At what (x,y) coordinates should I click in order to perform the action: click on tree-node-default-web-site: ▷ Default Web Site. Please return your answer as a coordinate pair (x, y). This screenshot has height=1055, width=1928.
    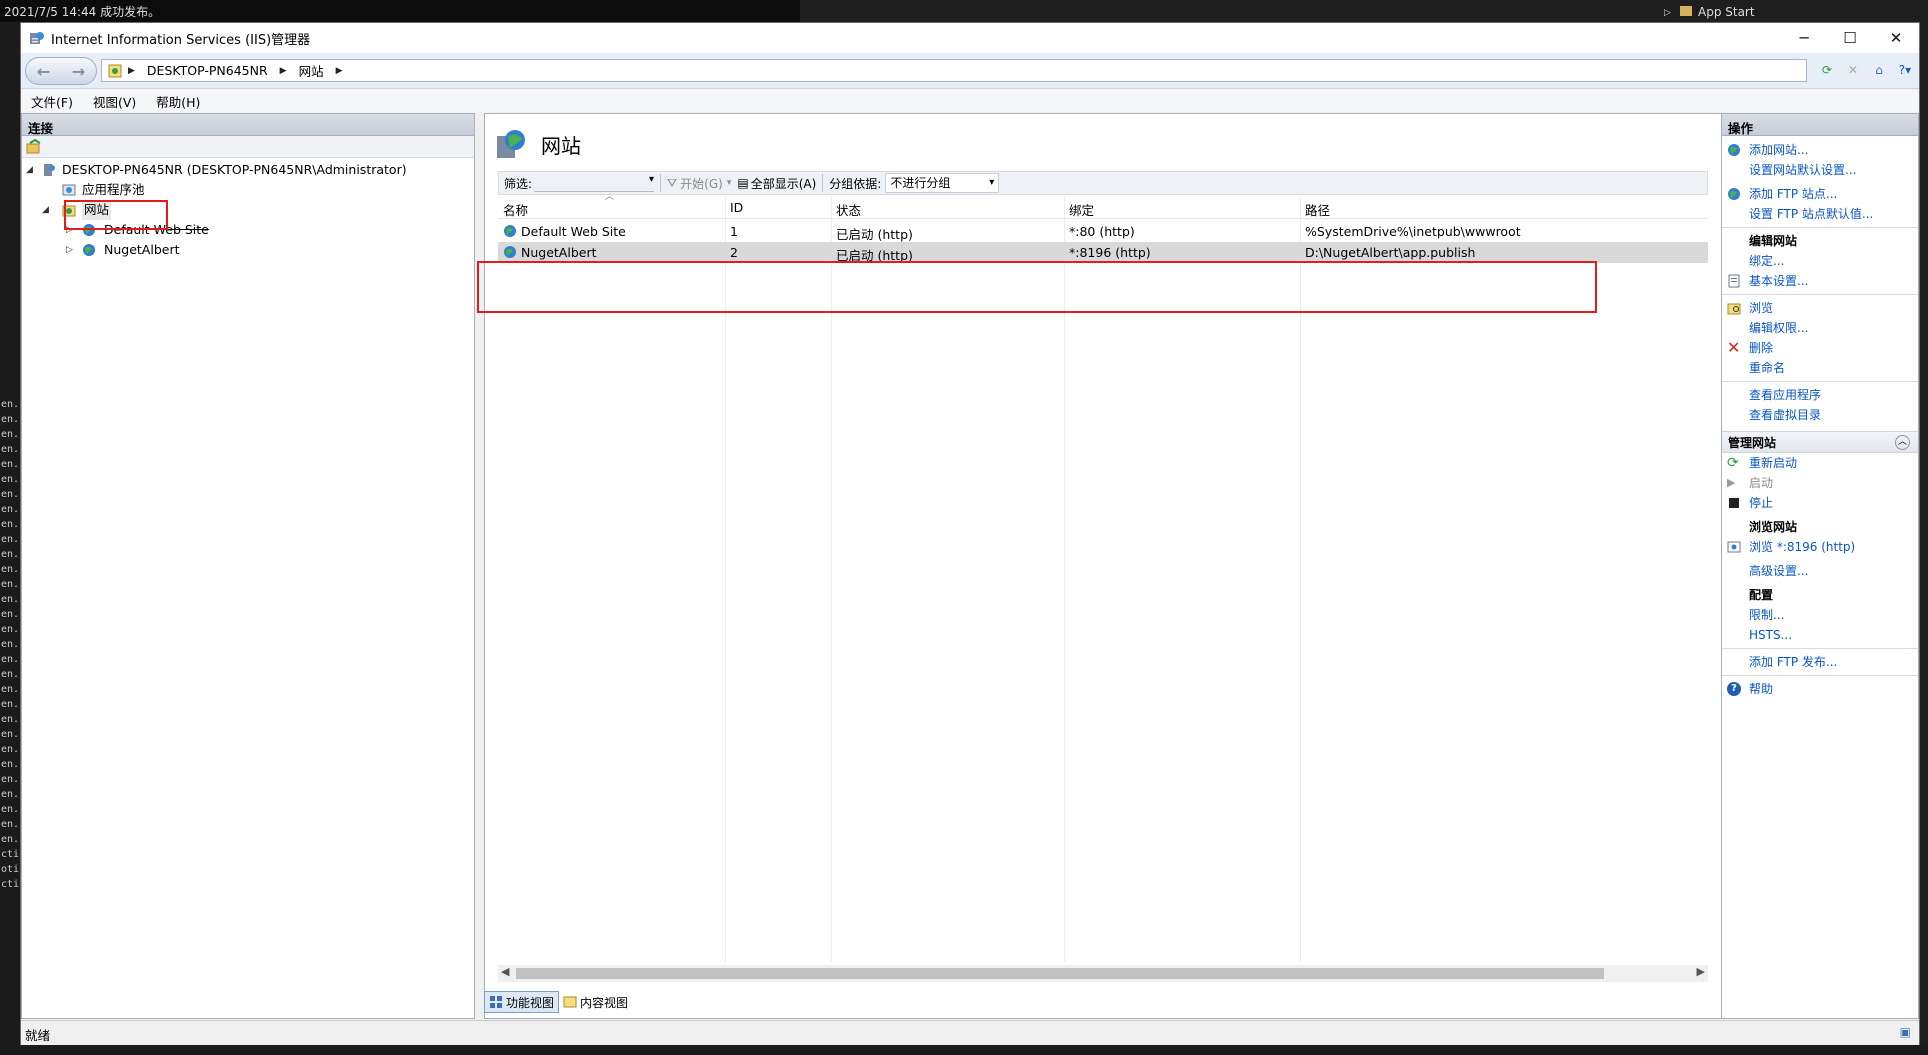
    Looking at the image, I should click on (248, 230).